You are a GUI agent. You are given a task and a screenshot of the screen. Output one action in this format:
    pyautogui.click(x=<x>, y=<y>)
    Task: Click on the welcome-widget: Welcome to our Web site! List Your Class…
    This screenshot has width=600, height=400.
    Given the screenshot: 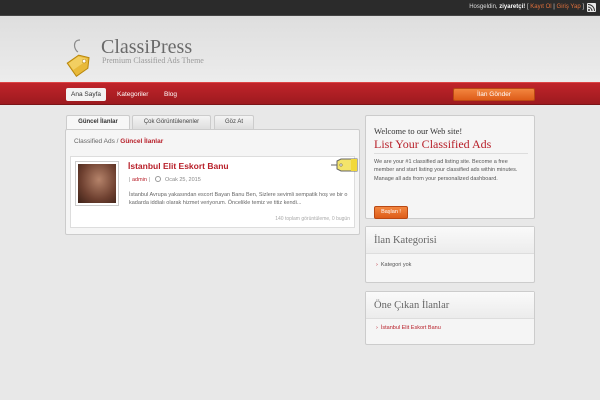 What is the action you would take?
    pyautogui.click(x=450, y=167)
    